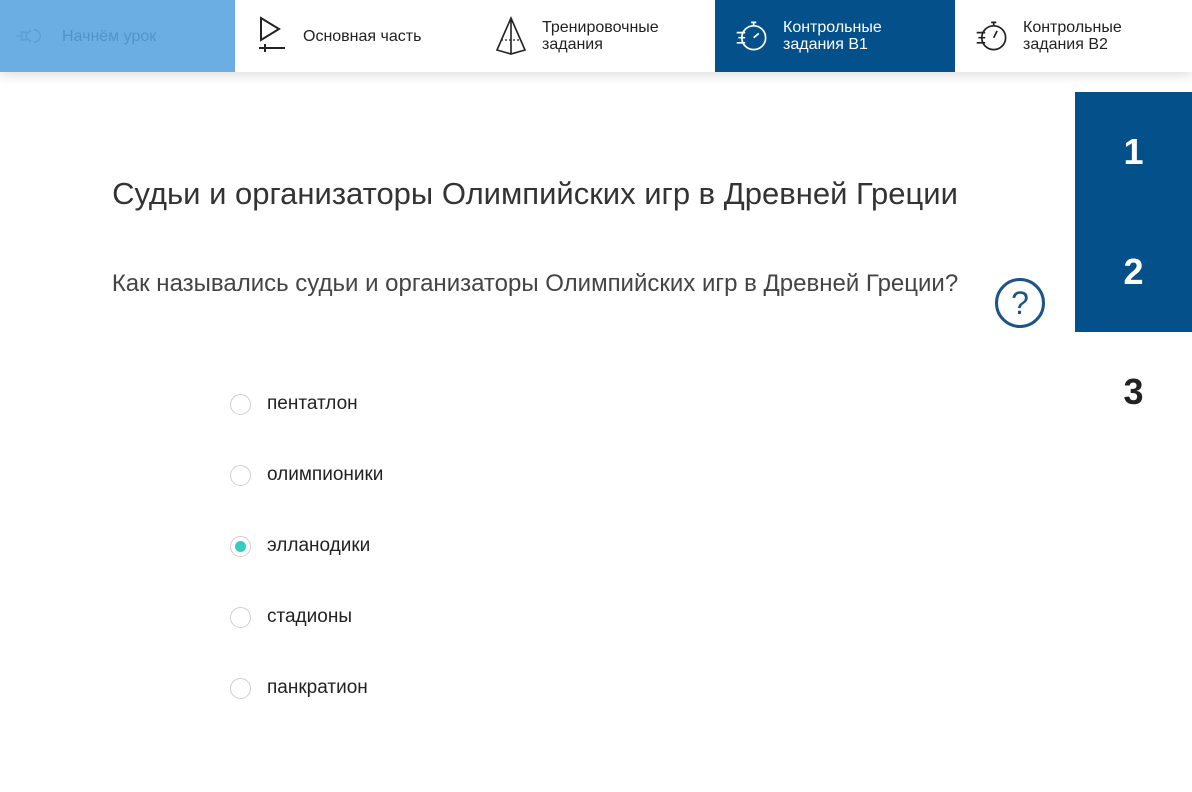 This screenshot has width=1192, height=792. Describe the element at coordinates (832, 36) in the screenshot. I see `tab-label: Контрольные задания В1` at that location.